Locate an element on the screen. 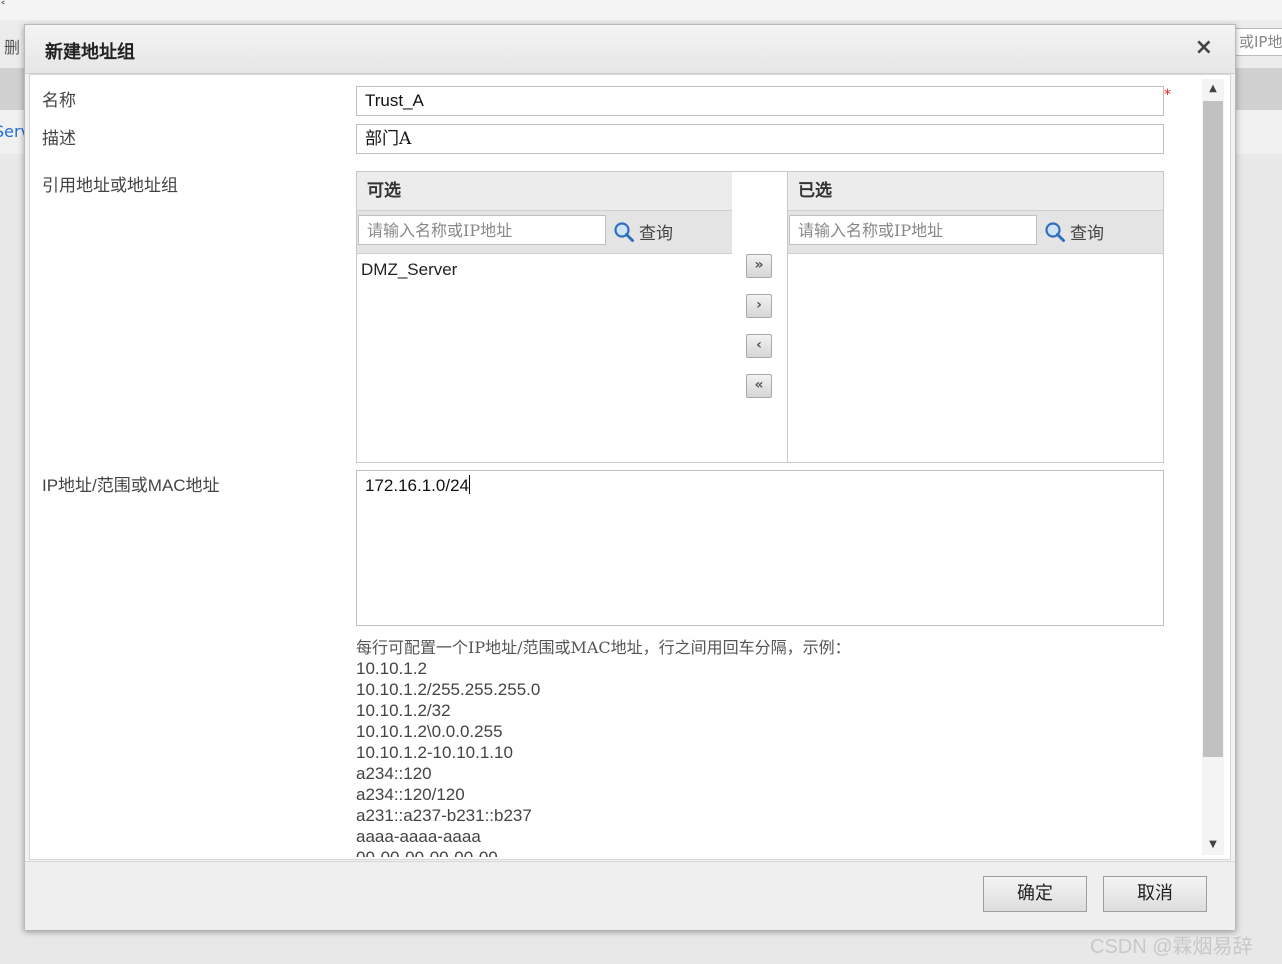 This screenshot has width=1282, height=964. available-header: 可选 is located at coordinates (544, 191).